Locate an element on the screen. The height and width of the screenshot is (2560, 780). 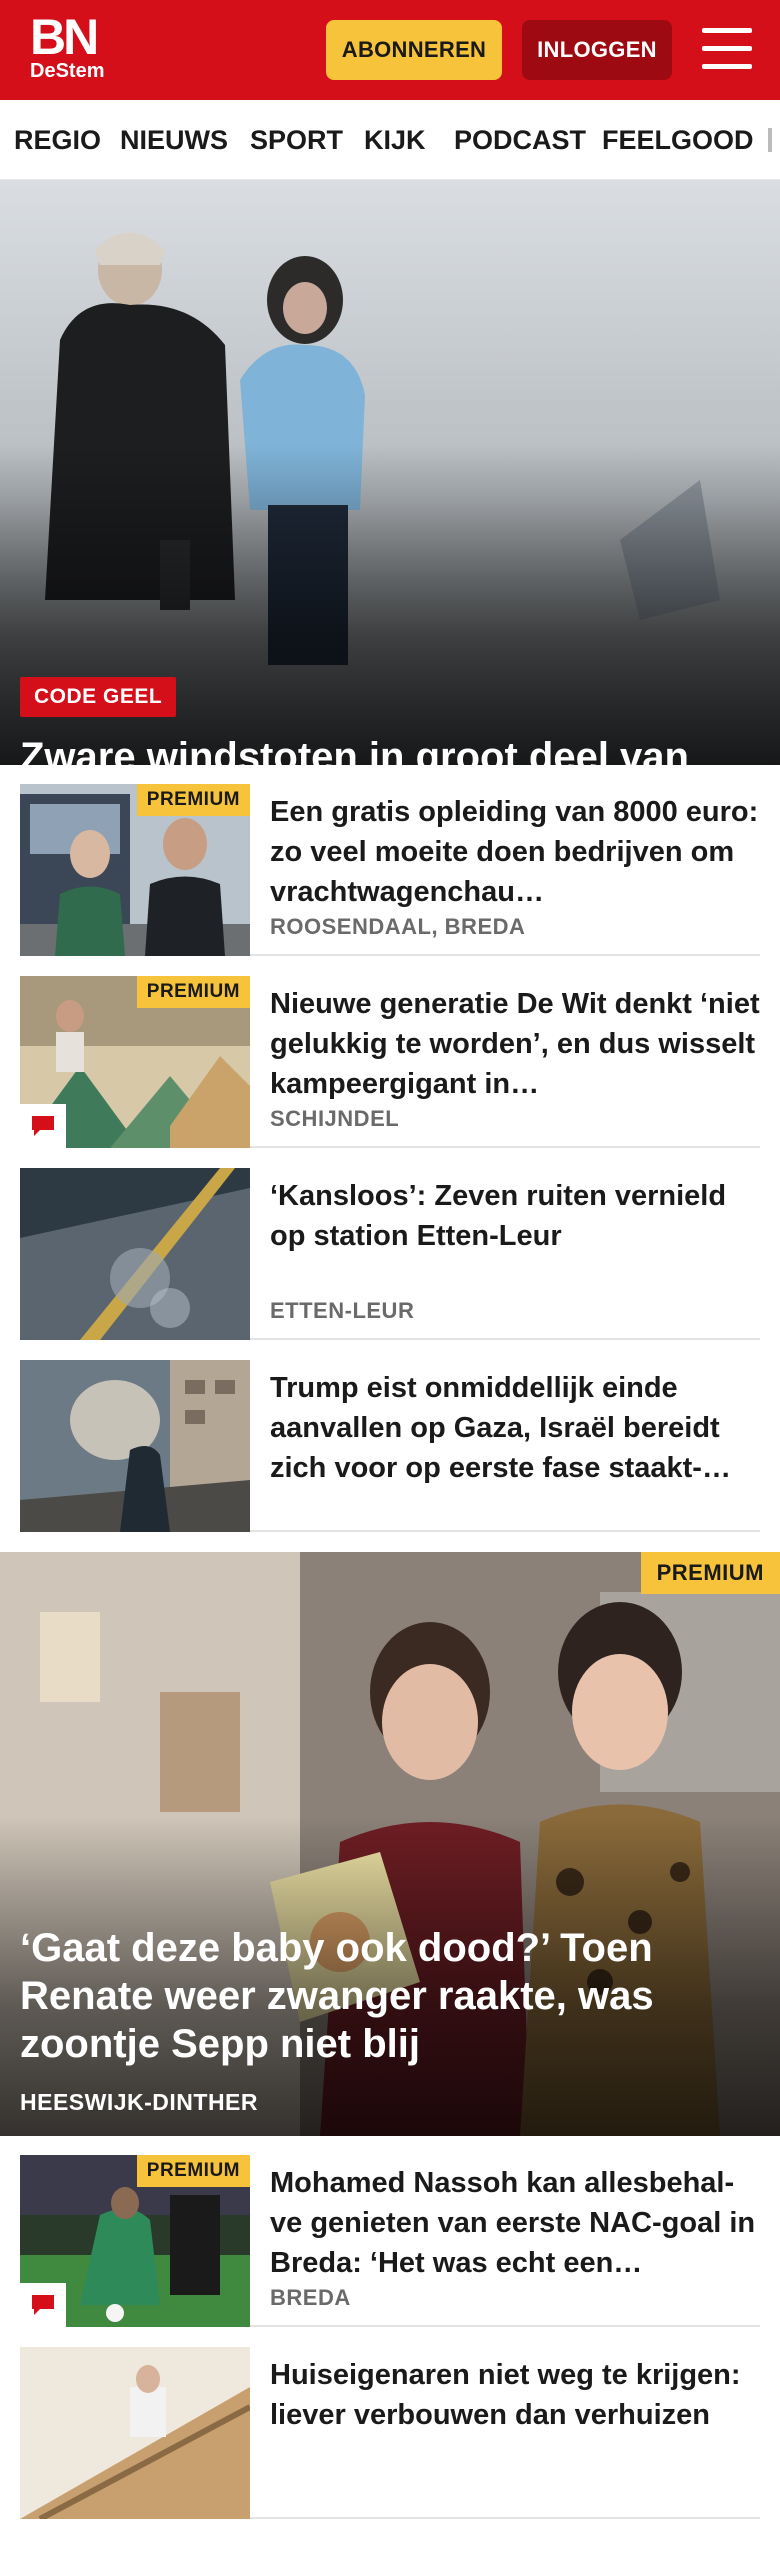
article-location: ROOSENDAAL, BREDA is located at coordinates (398, 926).